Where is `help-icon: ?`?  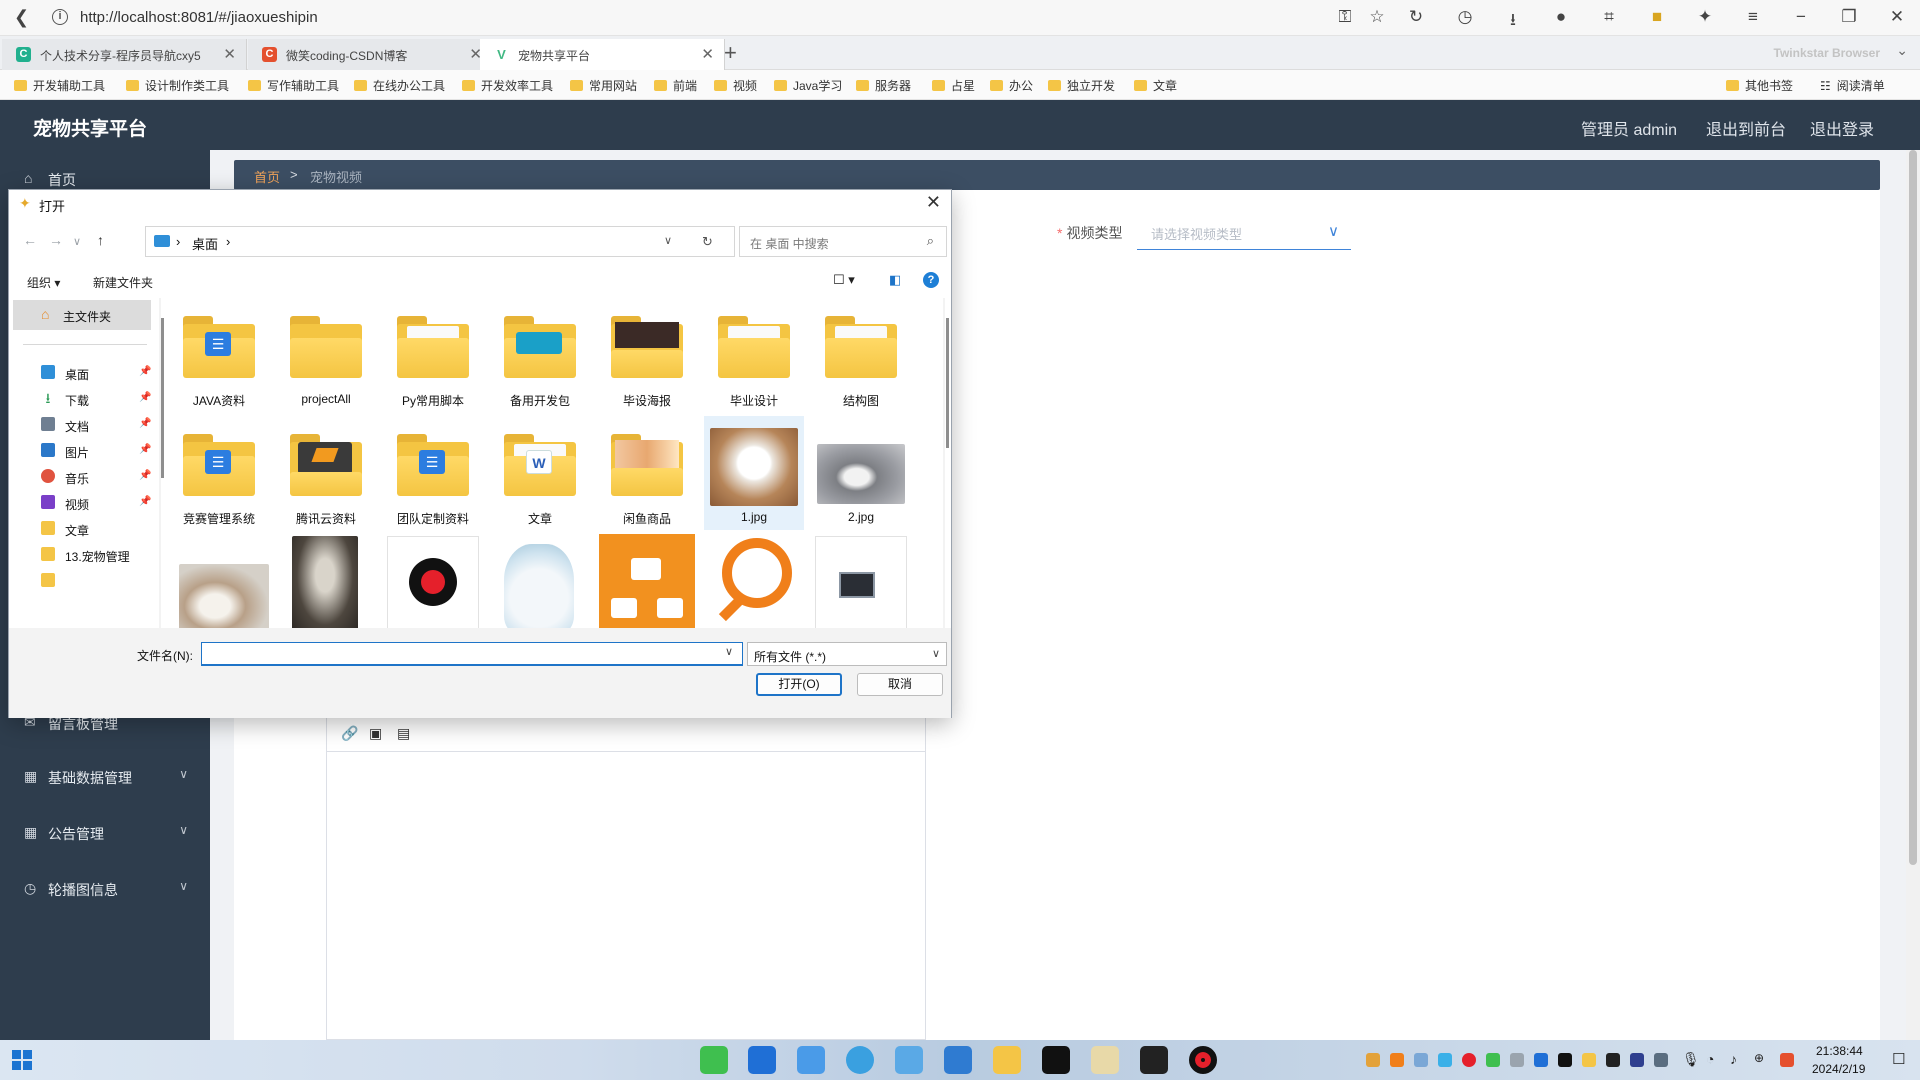
help-icon: ? is located at coordinates (931, 280).